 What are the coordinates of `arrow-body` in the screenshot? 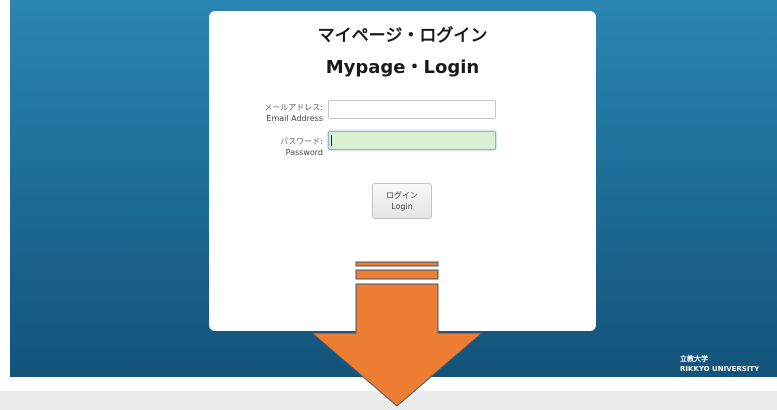 It's located at (397, 345).